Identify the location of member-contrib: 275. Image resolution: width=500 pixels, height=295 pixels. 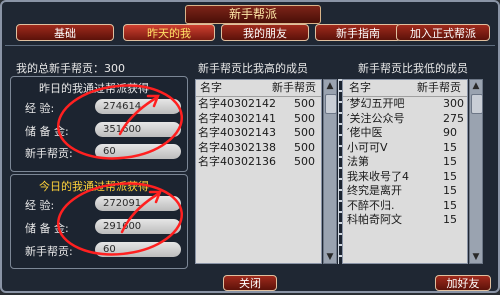
(453, 118).